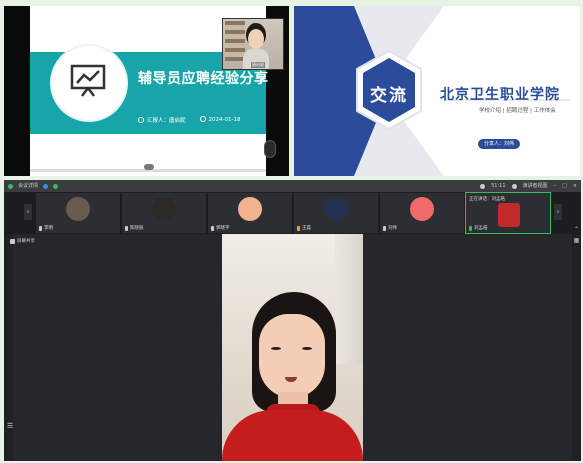 This screenshot has width=583, height=463. I want to click on participant-tile: 刘伟, so click(422, 213).